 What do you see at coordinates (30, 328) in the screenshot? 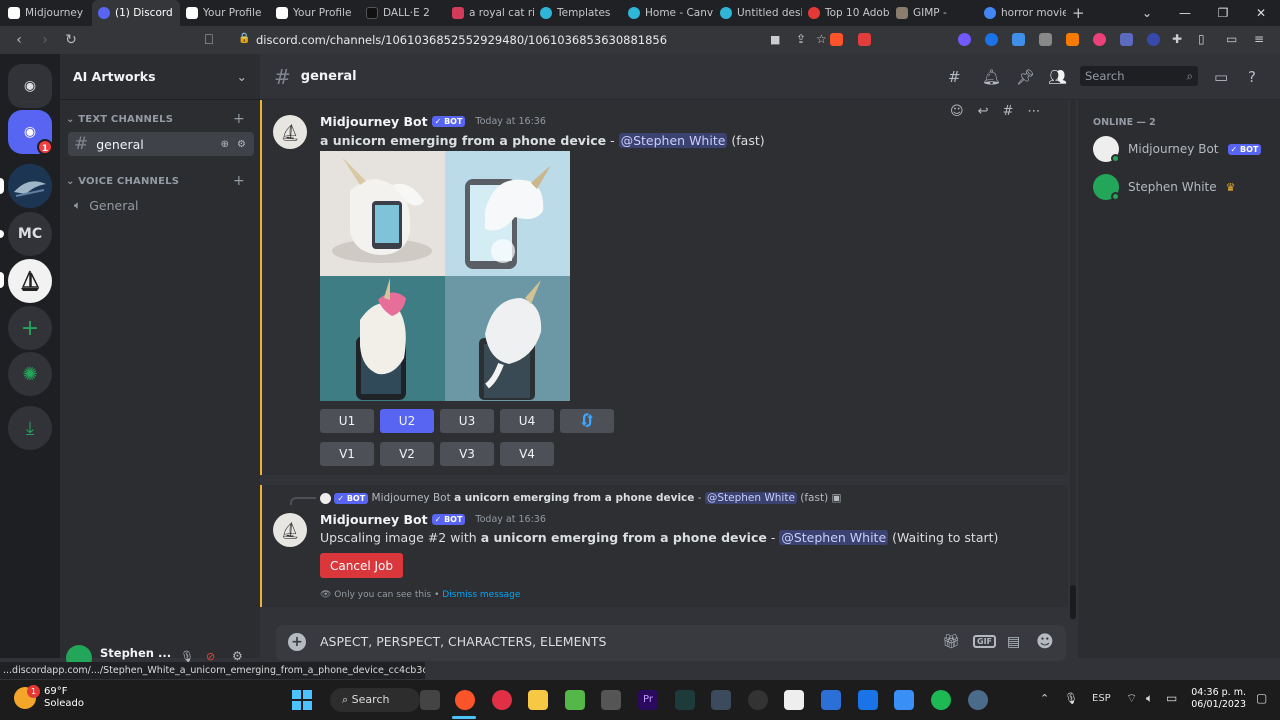
I see `add-server-plus-icon: +` at bounding box center [30, 328].